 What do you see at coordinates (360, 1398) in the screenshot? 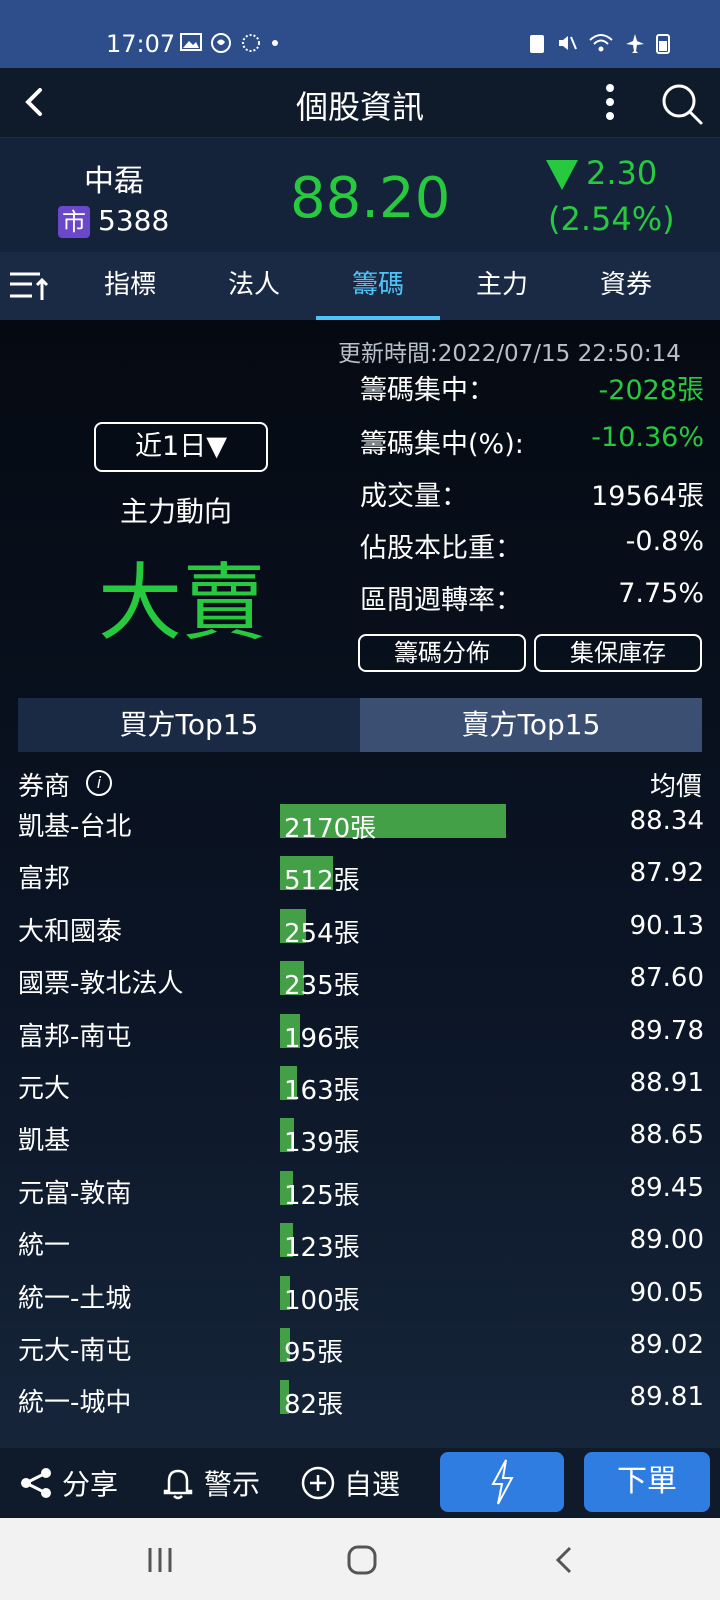
I see `broker-row: 統一-城中 82張 89.81` at bounding box center [360, 1398].